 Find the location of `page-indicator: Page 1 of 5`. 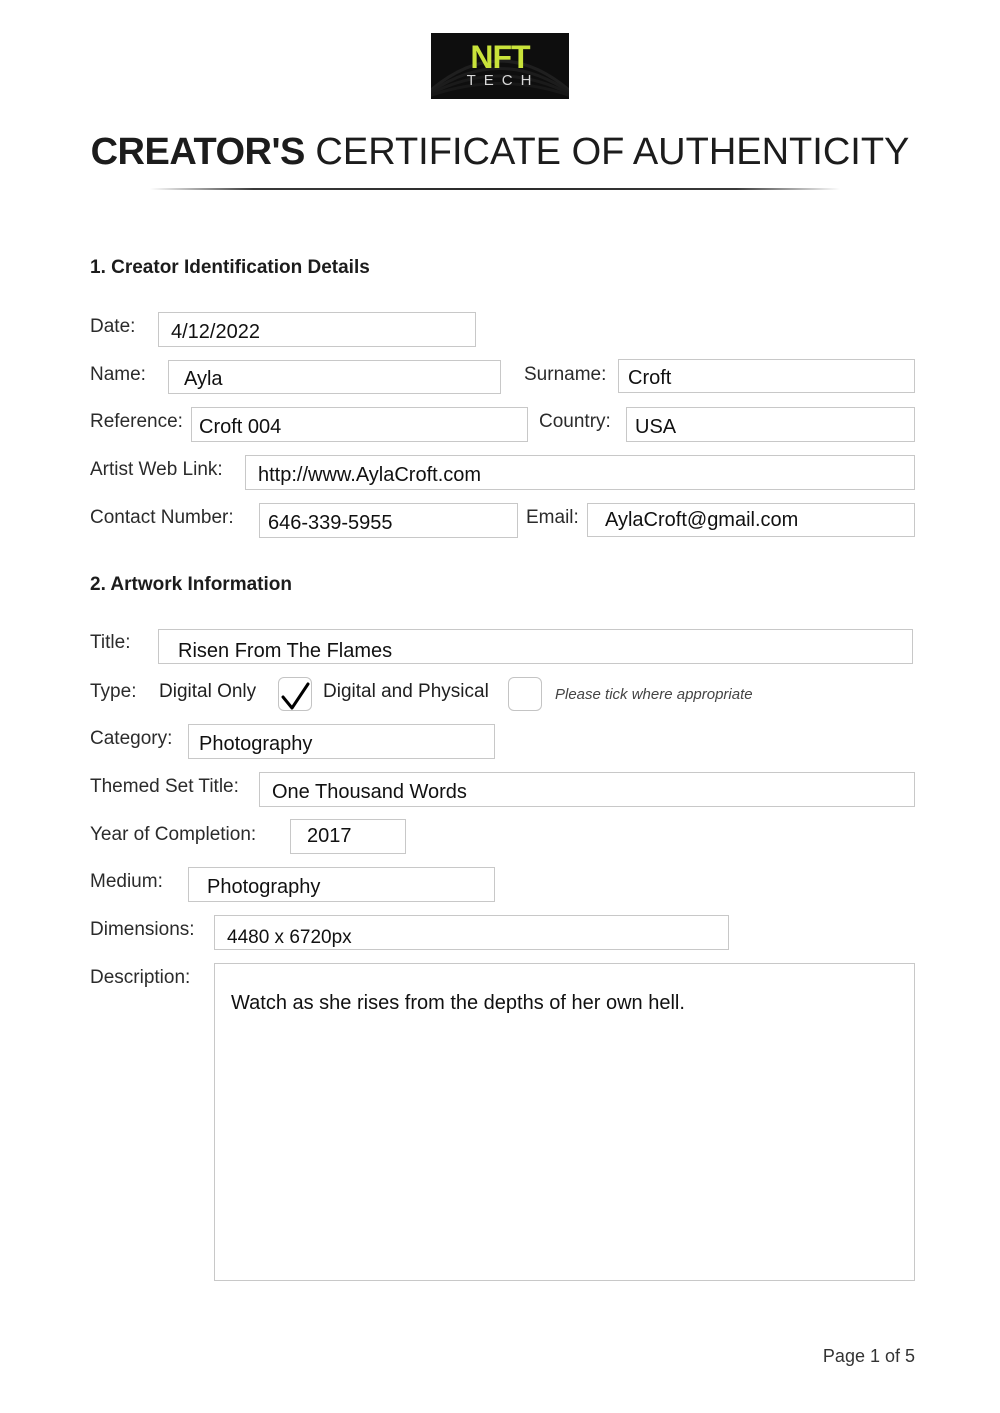

page-indicator: Page 1 of 5 is located at coordinates (868, 1356).